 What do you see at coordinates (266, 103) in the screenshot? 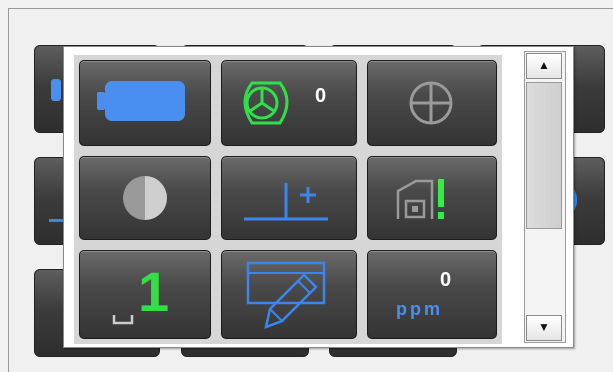
I see `prism-icon` at bounding box center [266, 103].